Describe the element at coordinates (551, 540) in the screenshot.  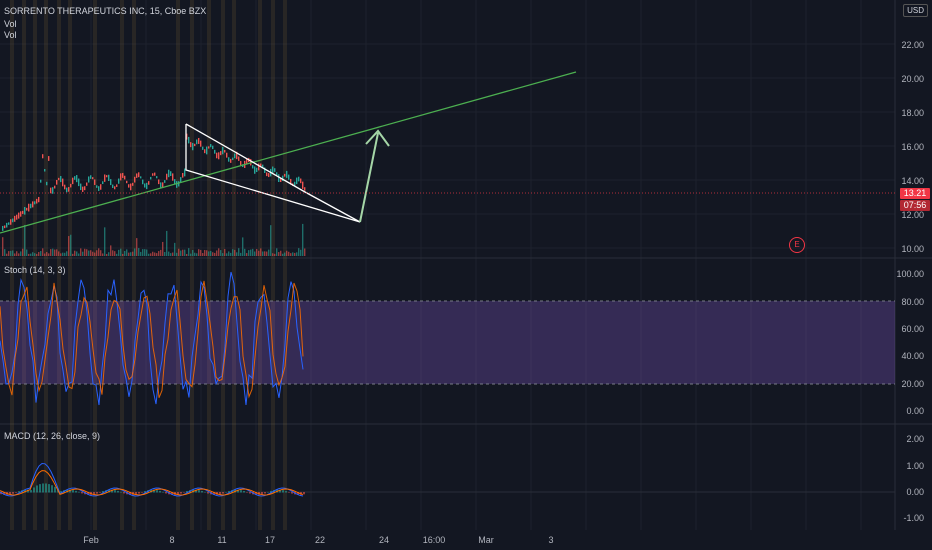
I see `time-tick: 3` at that location.